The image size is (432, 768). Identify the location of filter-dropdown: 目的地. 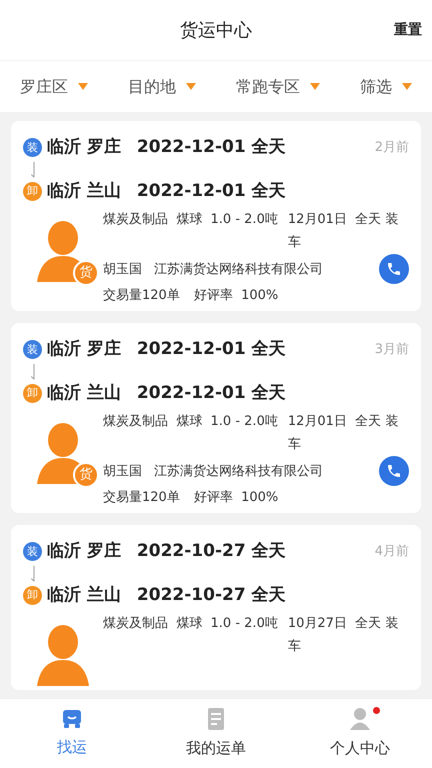
(162, 86).